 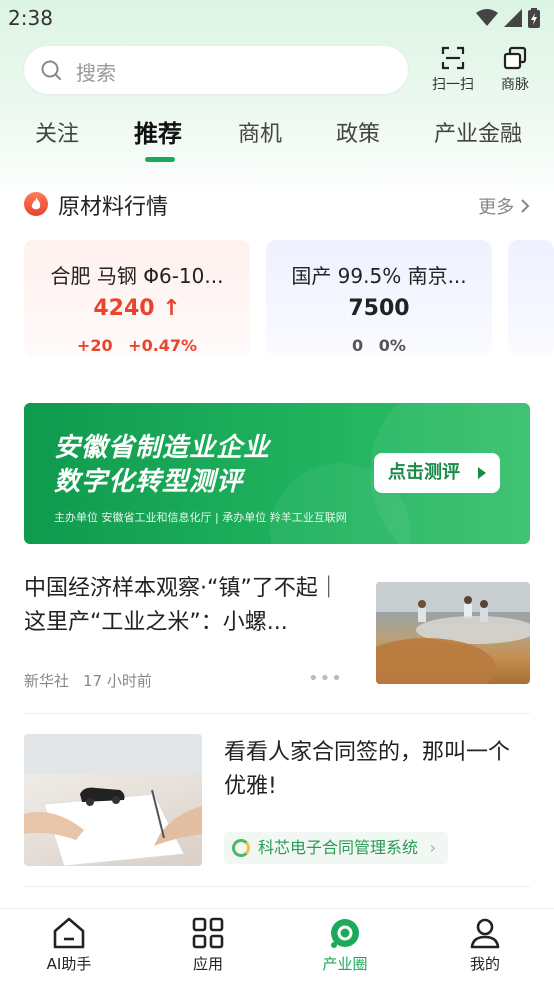 What do you see at coordinates (216, 70) in the screenshot?
I see `search-input: 搜索` at bounding box center [216, 70].